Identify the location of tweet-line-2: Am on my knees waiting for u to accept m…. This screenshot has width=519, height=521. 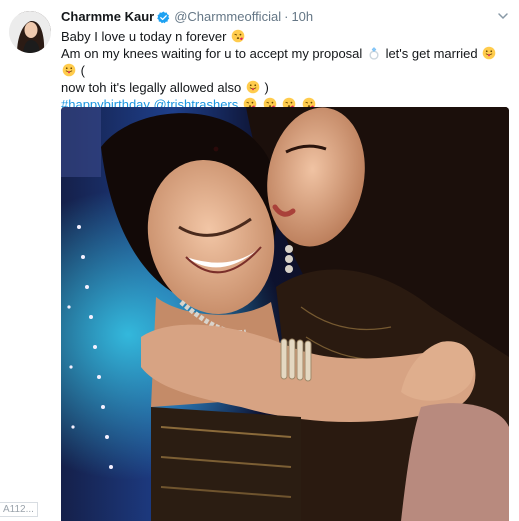
(285, 62).